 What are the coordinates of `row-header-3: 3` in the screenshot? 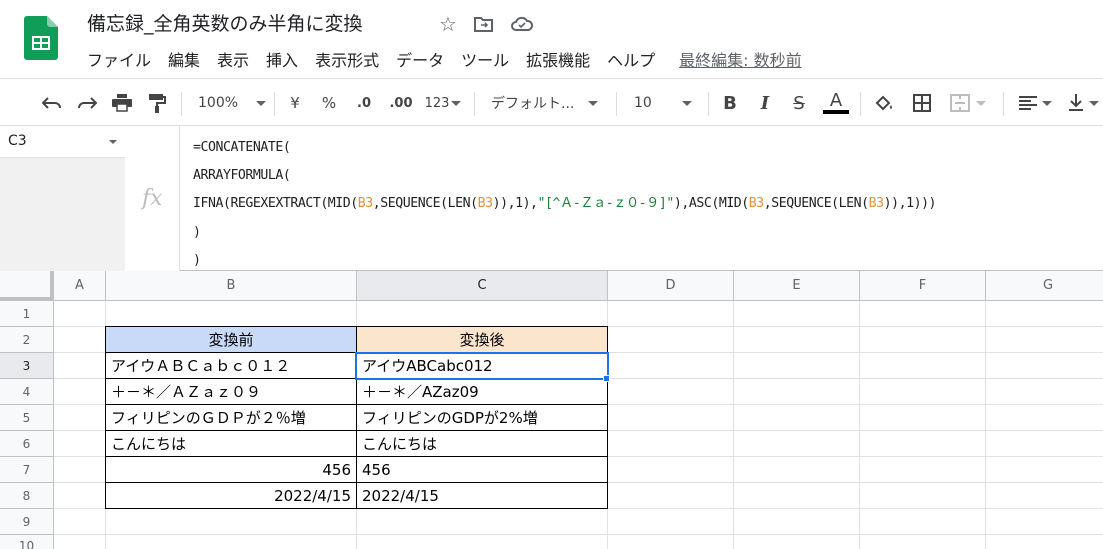 It's located at (27, 366).